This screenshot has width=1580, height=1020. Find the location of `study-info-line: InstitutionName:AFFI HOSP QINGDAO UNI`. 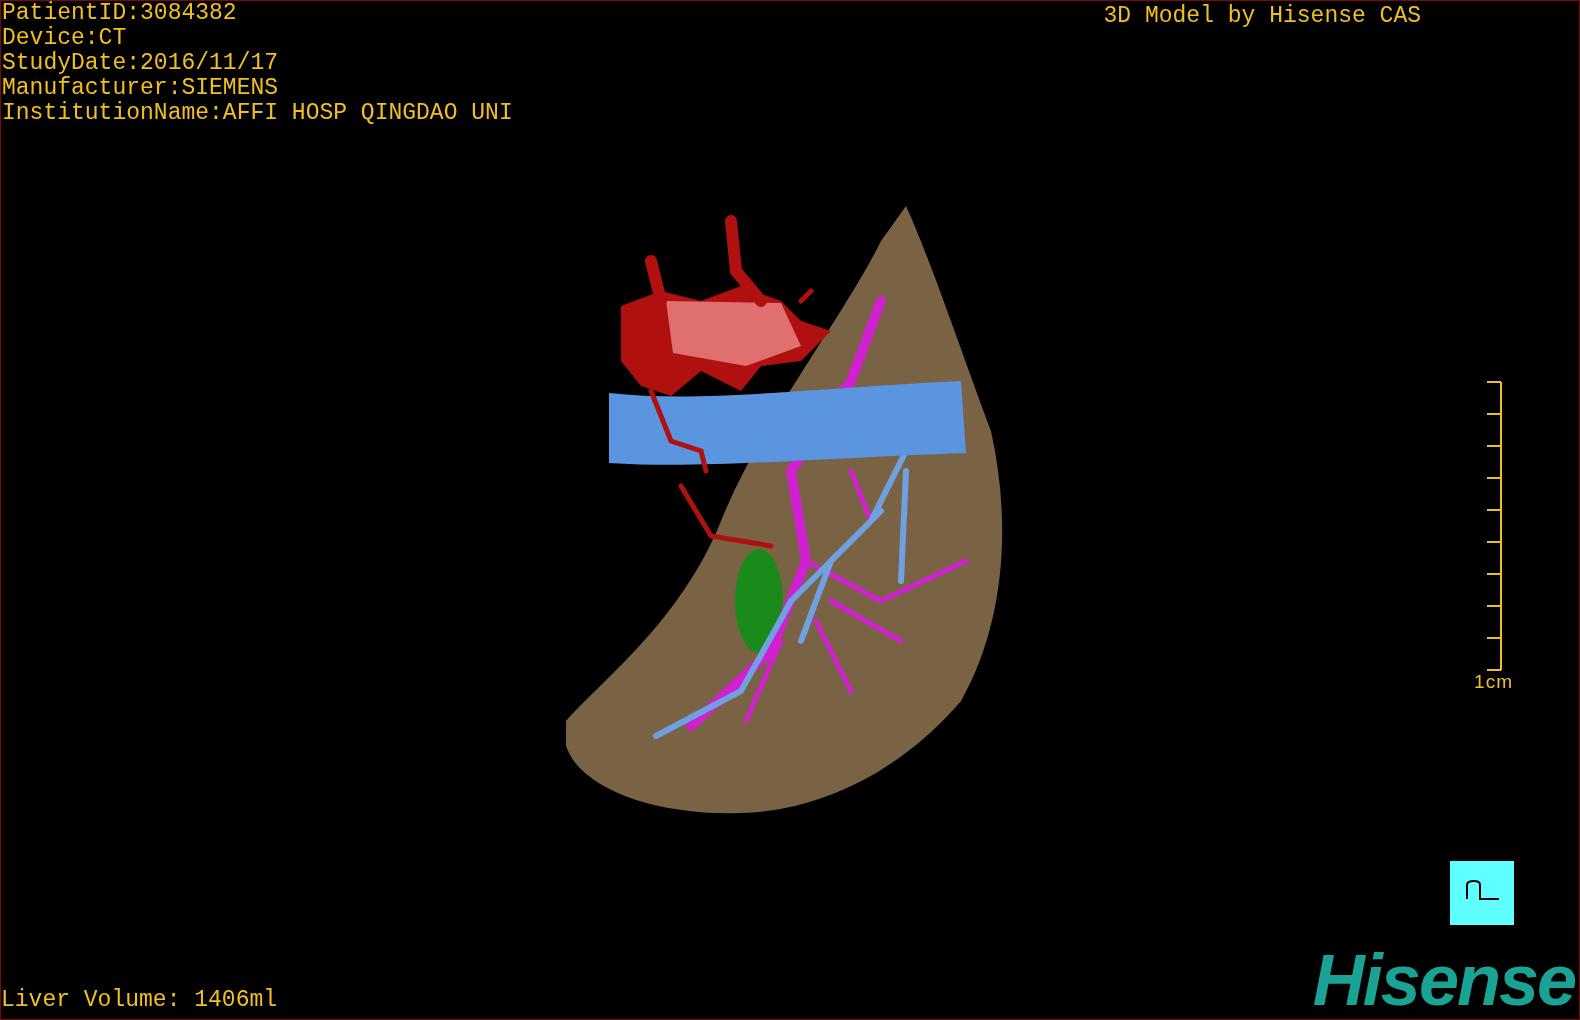

study-info-line: InstitutionName:AFFI HOSP QINGDAO UNI is located at coordinates (257, 113).